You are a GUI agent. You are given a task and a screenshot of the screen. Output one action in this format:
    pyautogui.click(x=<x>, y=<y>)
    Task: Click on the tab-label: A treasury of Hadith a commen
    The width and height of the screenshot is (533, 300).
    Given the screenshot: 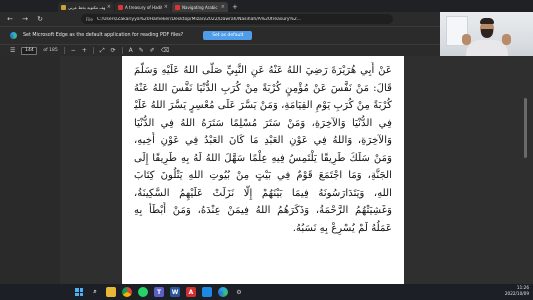 What is the action you would take?
    pyautogui.click(x=143, y=7)
    